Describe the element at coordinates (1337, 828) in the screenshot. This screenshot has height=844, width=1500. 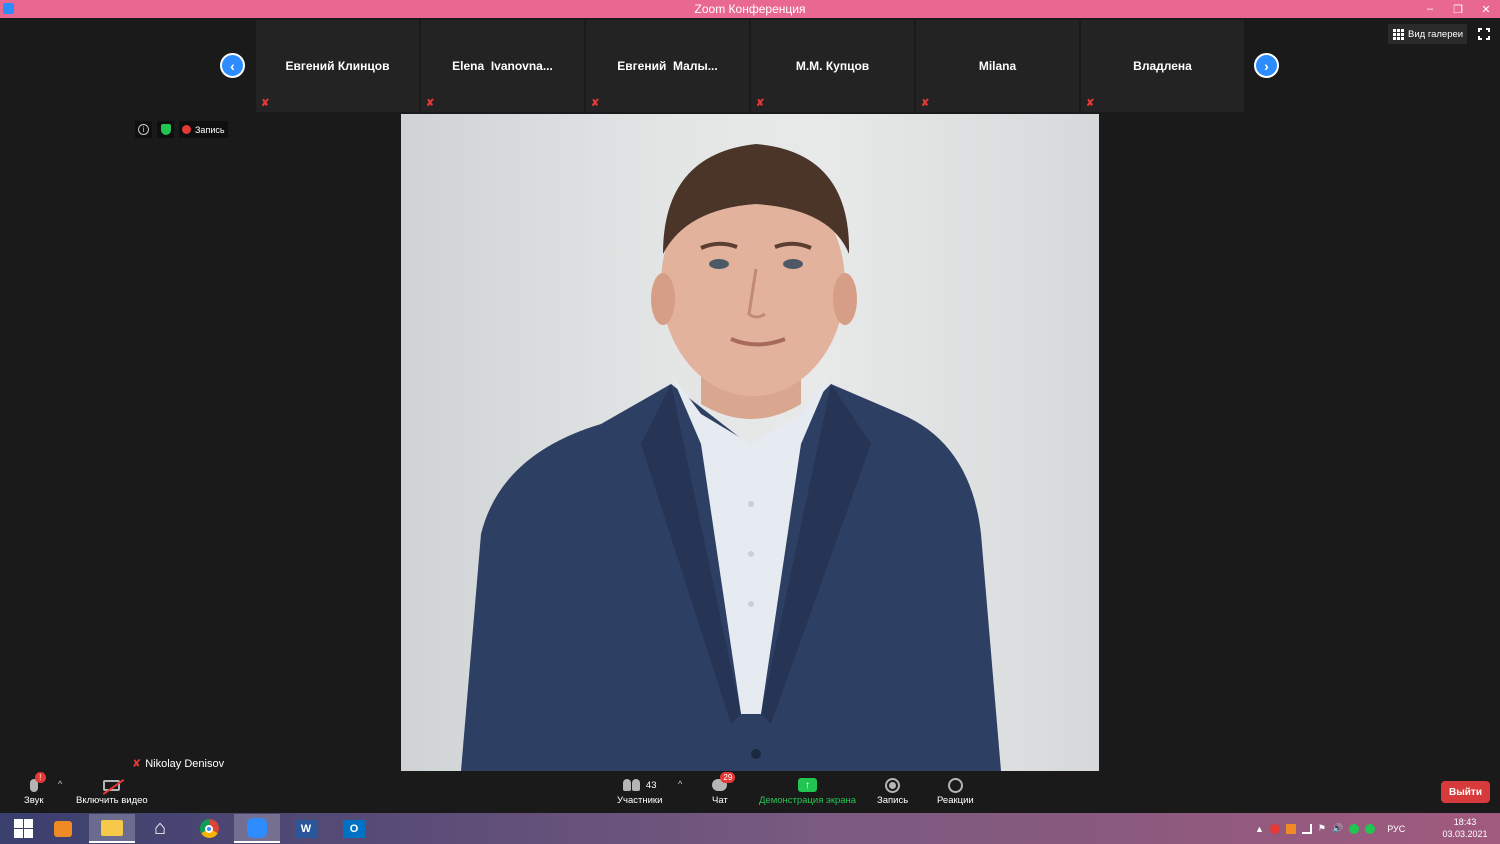
I see `volume-icon: 🔊` at that location.